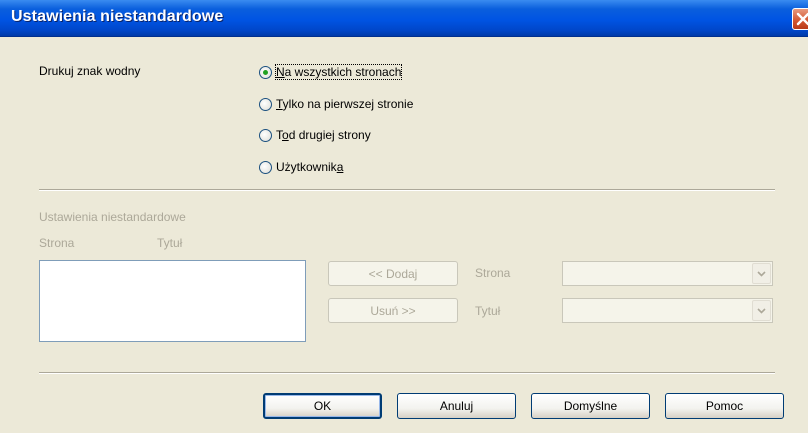 This screenshot has height=433, width=808. I want to click on watermark-label: Drukuj znak wodny, so click(90, 71).